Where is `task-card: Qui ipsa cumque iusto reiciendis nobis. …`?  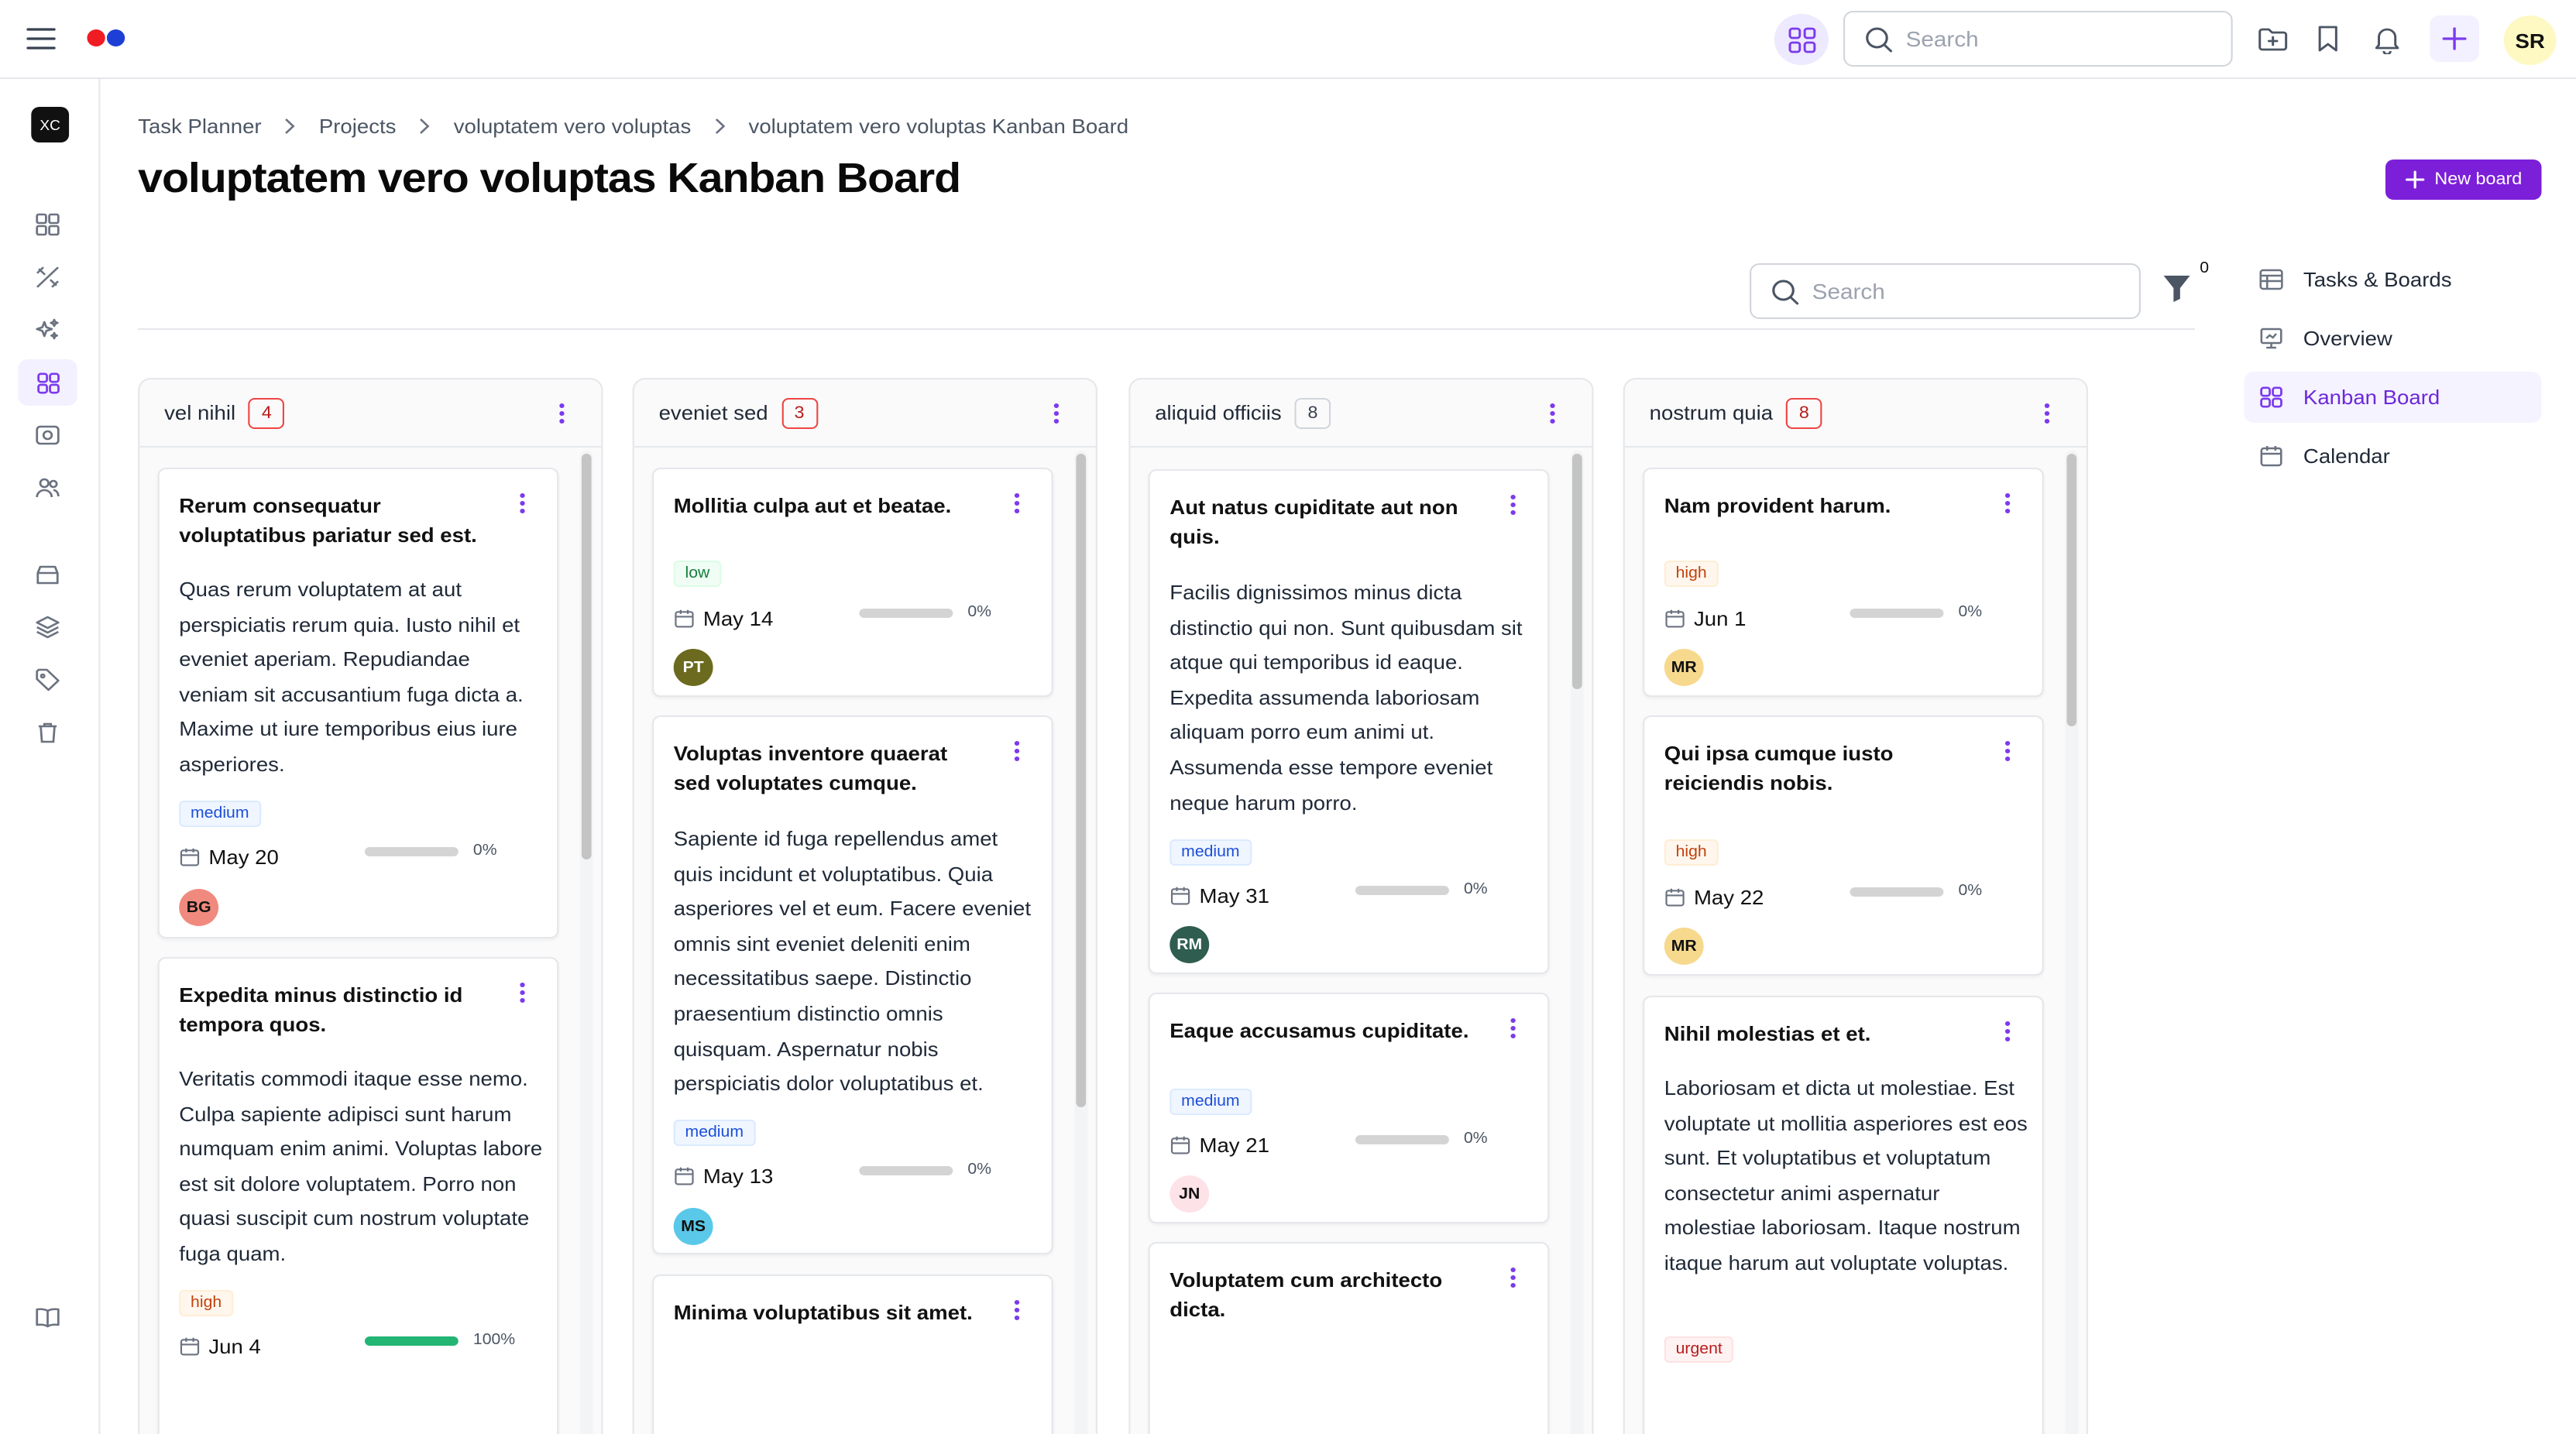 task-card: Qui ipsa cumque iusto reiciendis nobis. … is located at coordinates (1843, 845).